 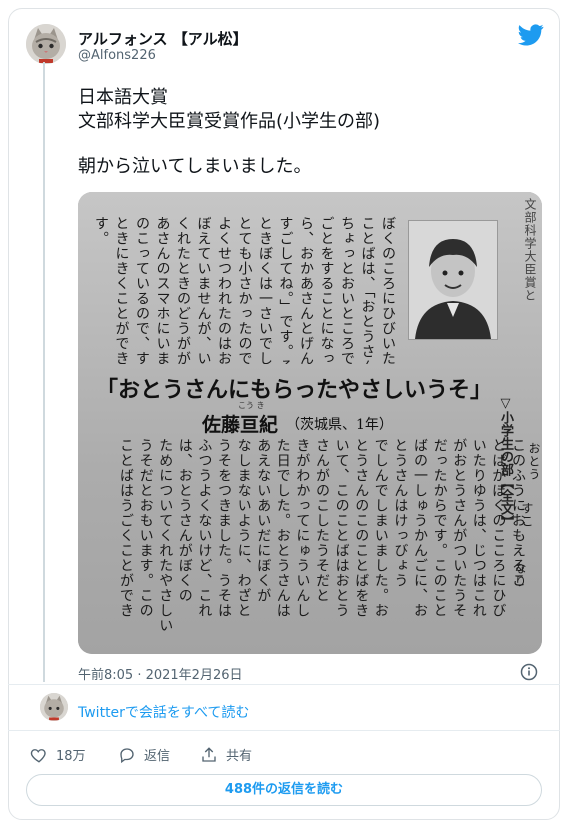 What do you see at coordinates (265, 290) in the screenshot?
I see `article-column: ときぼくは一さいでした。` at bounding box center [265, 290].